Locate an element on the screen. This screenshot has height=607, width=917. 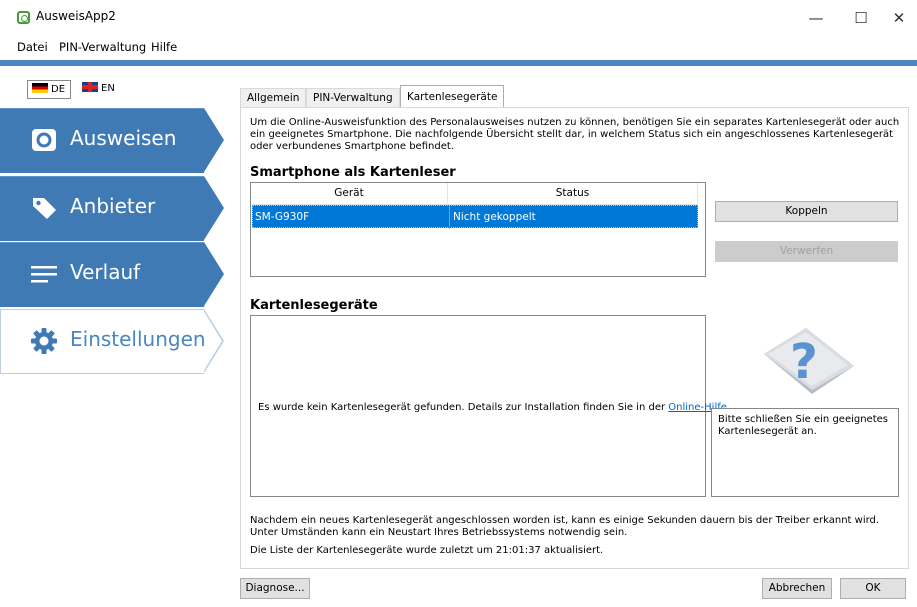
menu-pin-verwaltung: PIN-Verwaltung is located at coordinates (102, 47).